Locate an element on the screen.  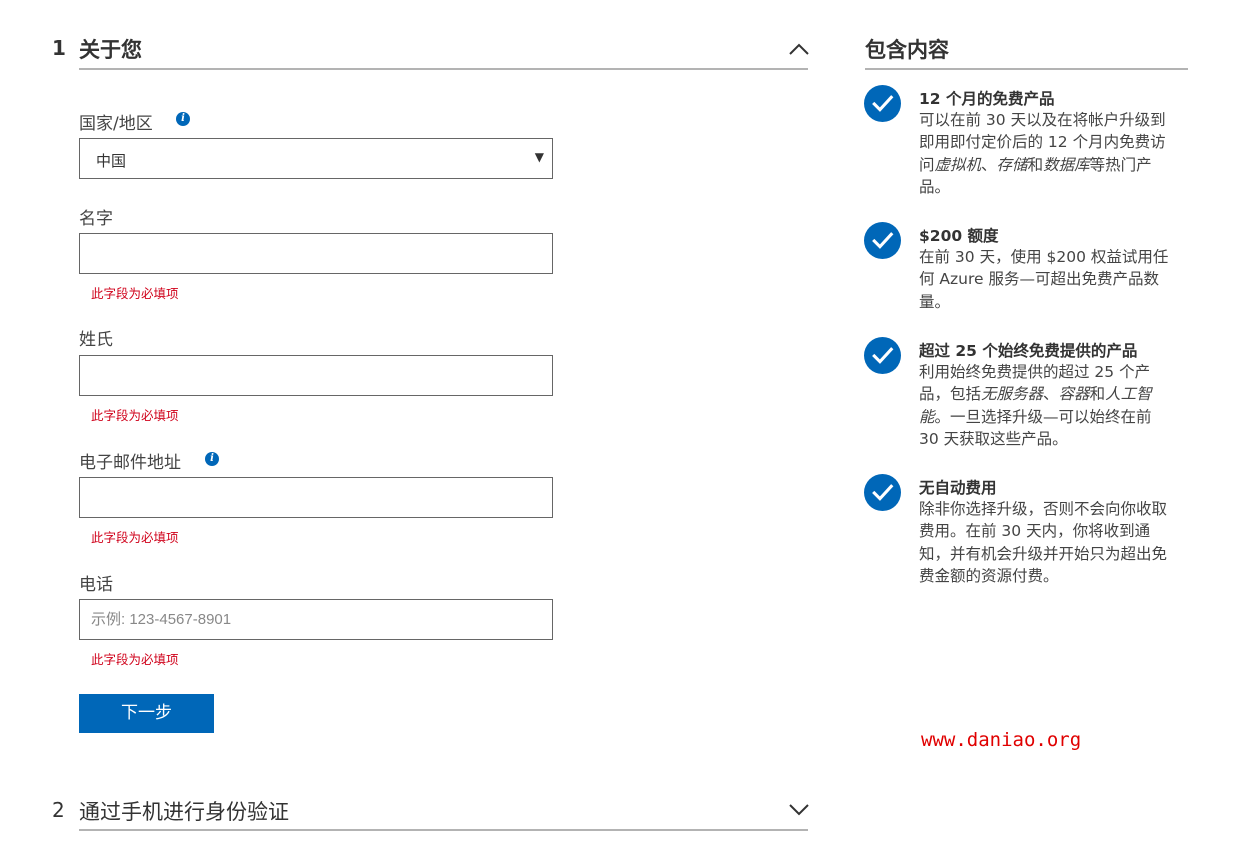
email-input is located at coordinates (316, 497).